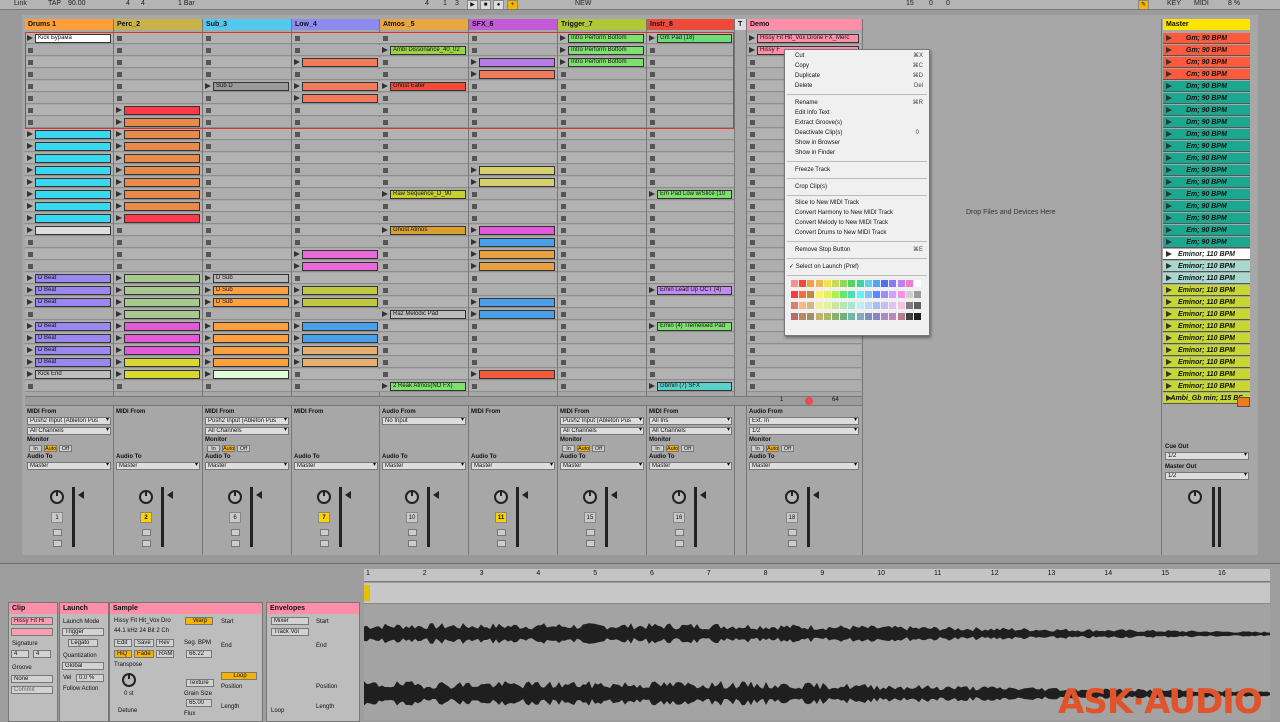  Describe the element at coordinates (485, 4) in the screenshot. I see `stop-button: ■` at that location.